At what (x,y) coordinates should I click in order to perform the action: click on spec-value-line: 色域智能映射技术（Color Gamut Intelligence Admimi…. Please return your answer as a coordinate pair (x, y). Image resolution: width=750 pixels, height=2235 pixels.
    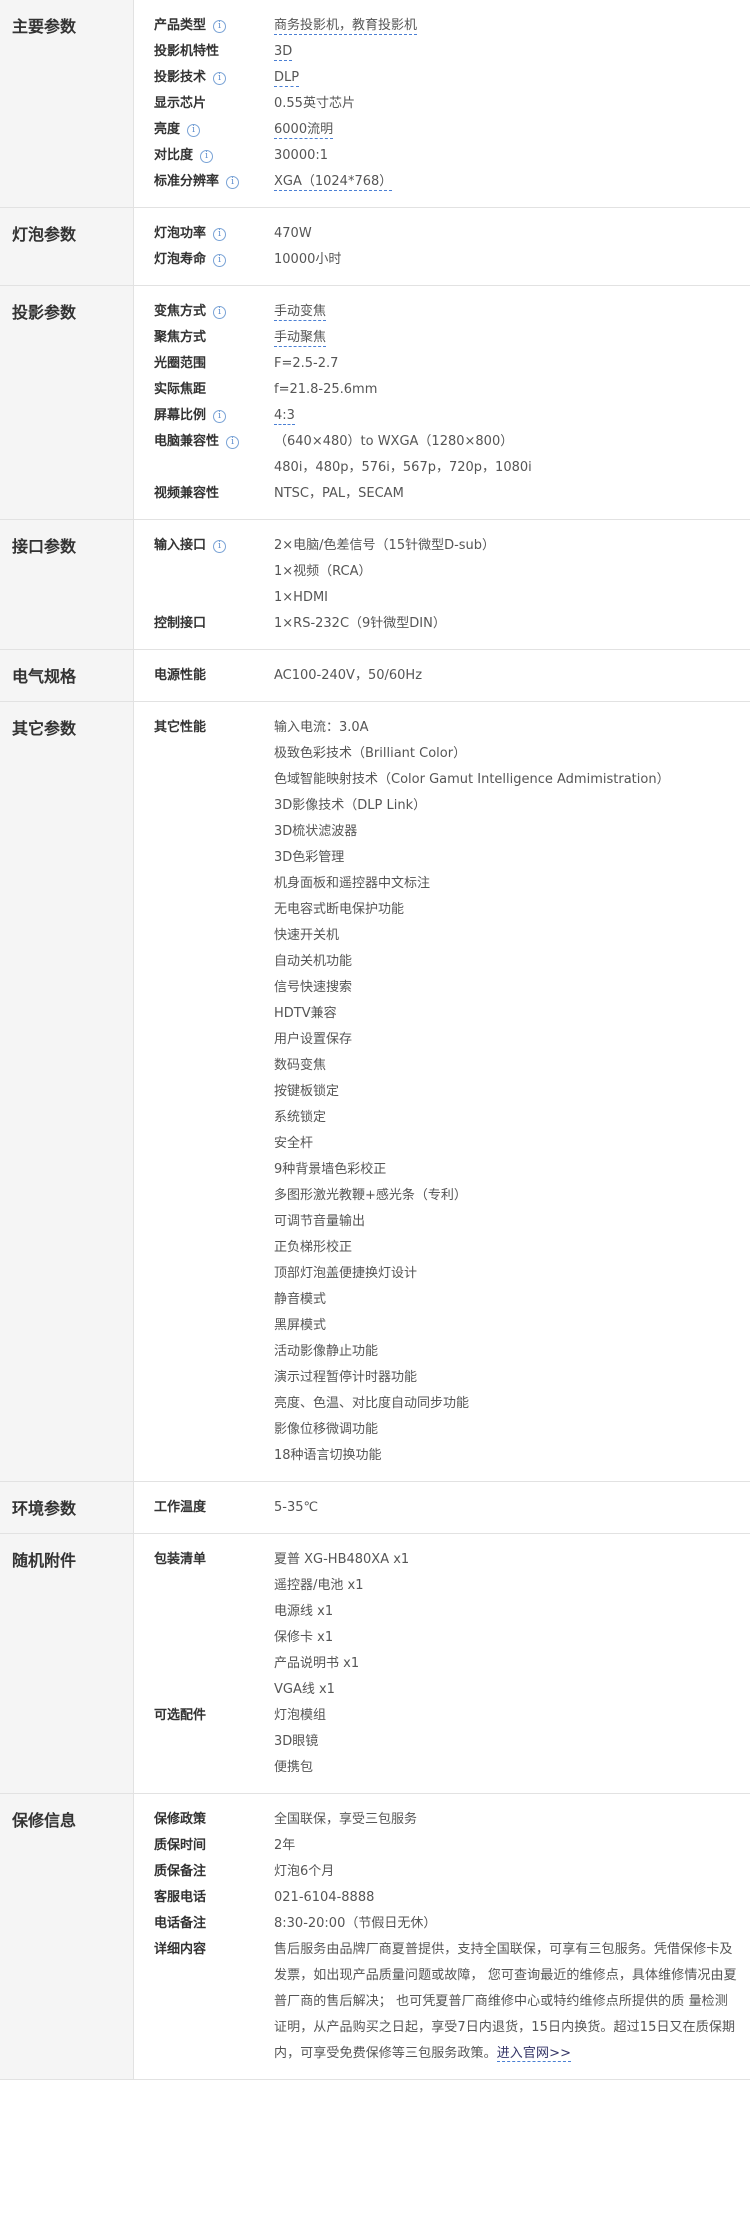
    Looking at the image, I should click on (507, 780).